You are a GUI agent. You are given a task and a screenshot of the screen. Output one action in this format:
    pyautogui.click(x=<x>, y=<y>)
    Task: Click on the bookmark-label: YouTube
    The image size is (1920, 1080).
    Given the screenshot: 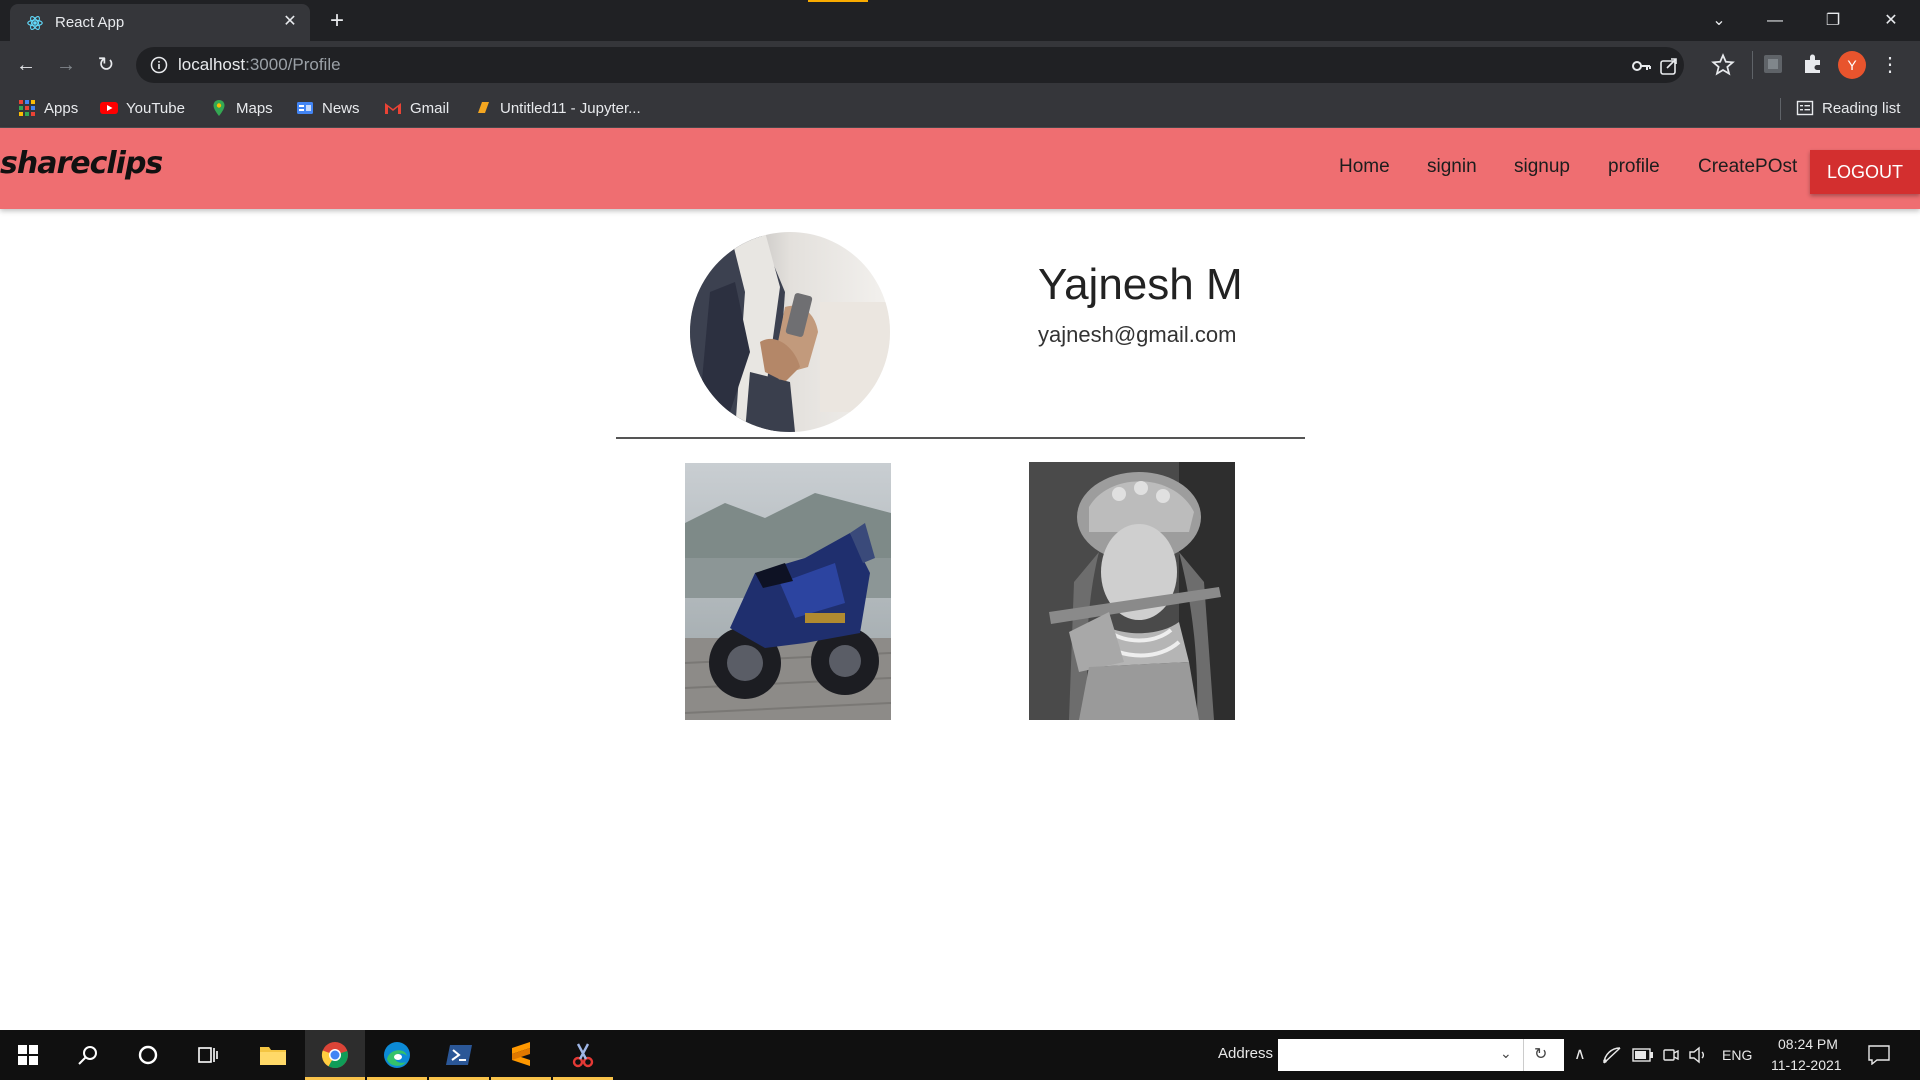 What is the action you would take?
    pyautogui.click(x=155, y=108)
    